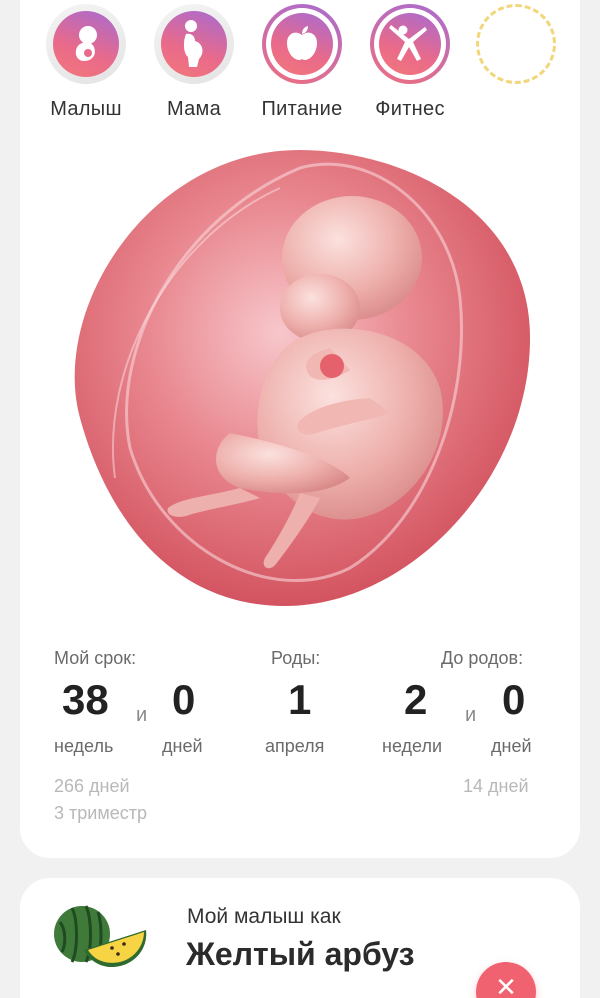 The image size is (600, 998). I want to click on until-days-value: 0, so click(514, 699).